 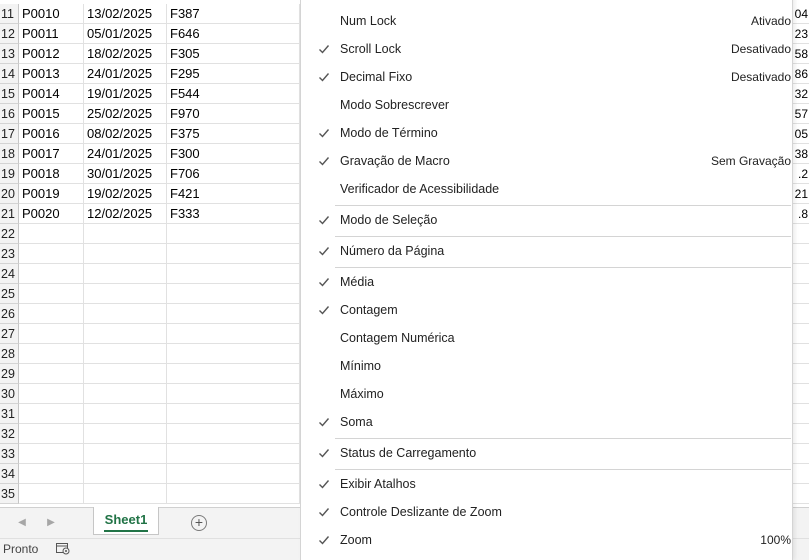 I want to click on cell-partial-value: 86, so click(x=801, y=74).